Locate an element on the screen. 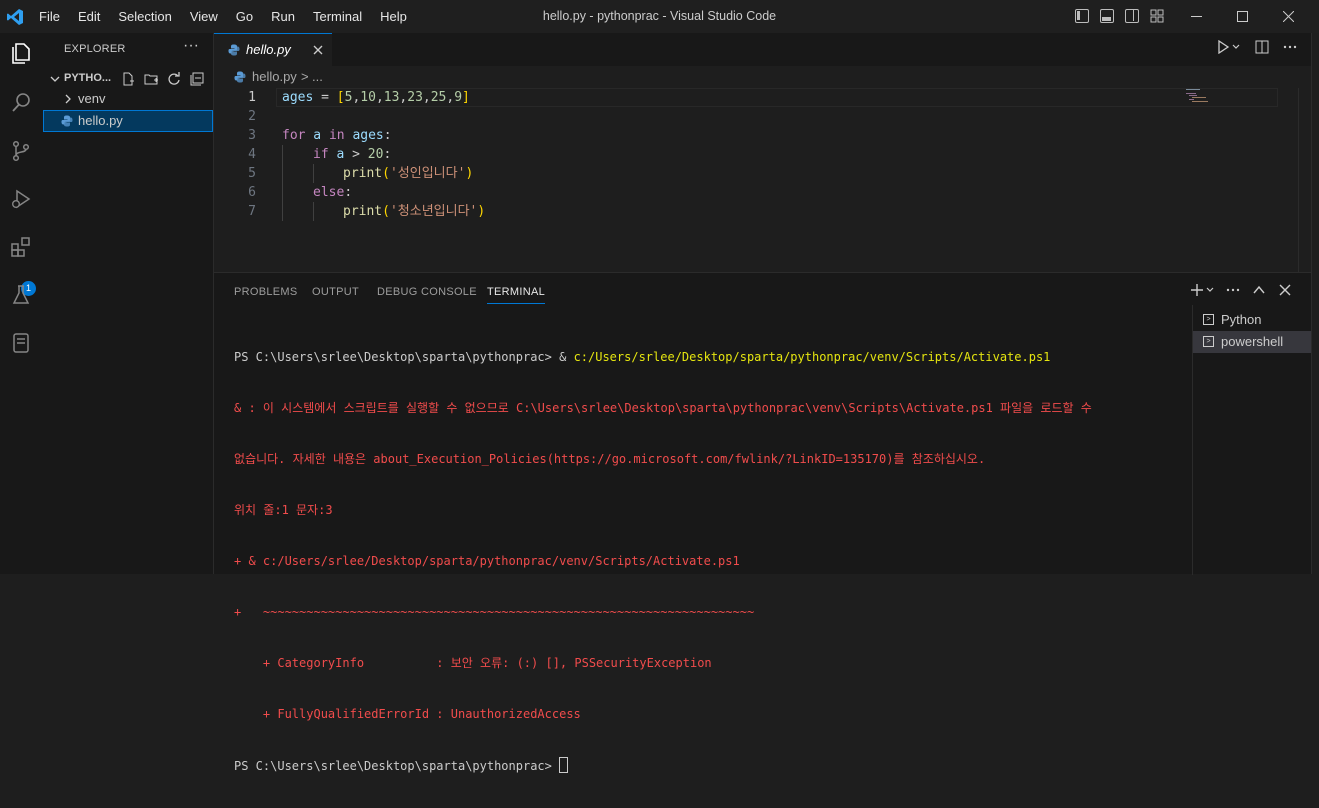  code-text: print('성인입니다') is located at coordinates (408, 173).